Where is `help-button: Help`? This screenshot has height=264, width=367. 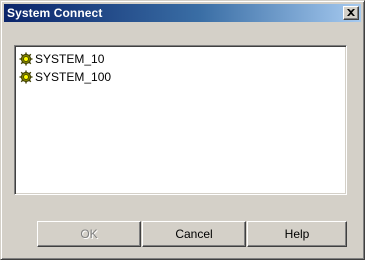 help-button: Help is located at coordinates (297, 234).